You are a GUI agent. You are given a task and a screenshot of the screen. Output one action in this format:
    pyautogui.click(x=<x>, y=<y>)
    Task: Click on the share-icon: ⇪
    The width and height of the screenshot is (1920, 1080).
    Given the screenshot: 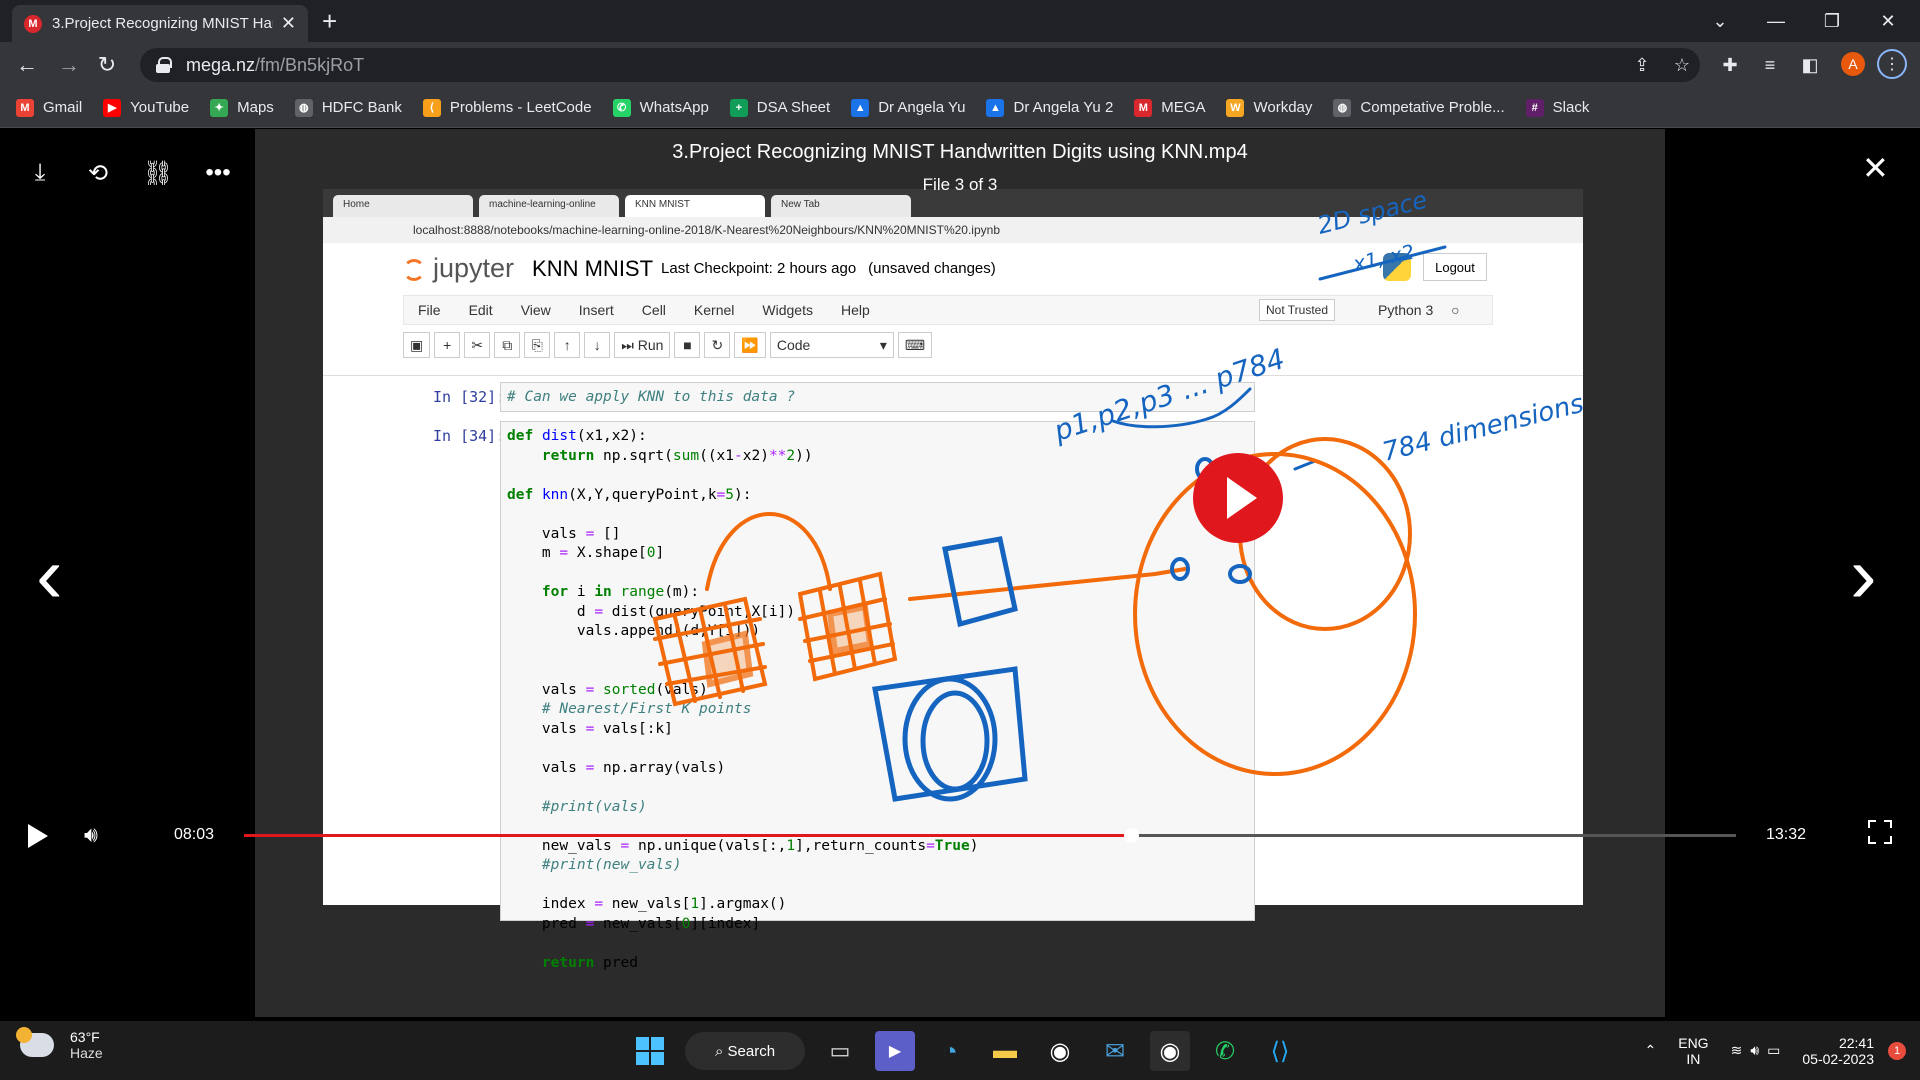 What is the action you would take?
    pyautogui.click(x=1642, y=65)
    